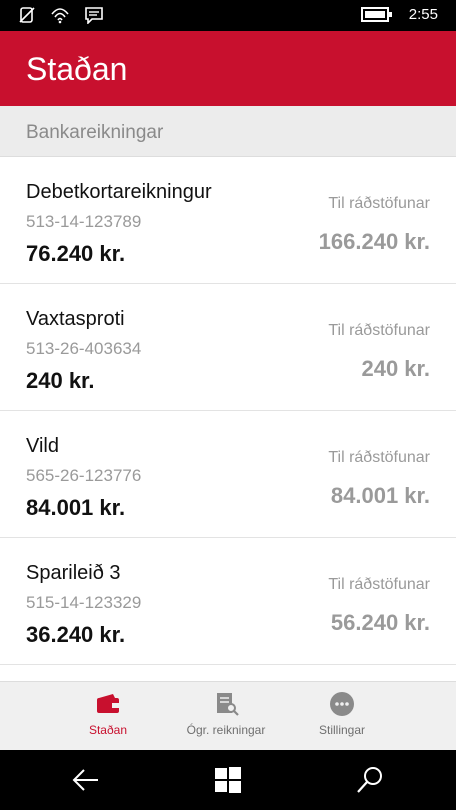  Describe the element at coordinates (228, 704) in the screenshot. I see `bill-search-icon` at that location.